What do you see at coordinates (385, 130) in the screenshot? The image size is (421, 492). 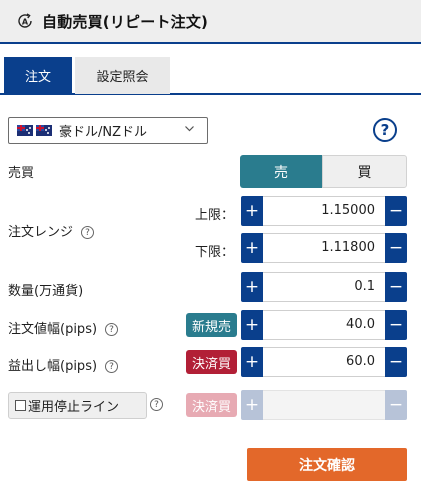 I see `help-icon: ?` at bounding box center [385, 130].